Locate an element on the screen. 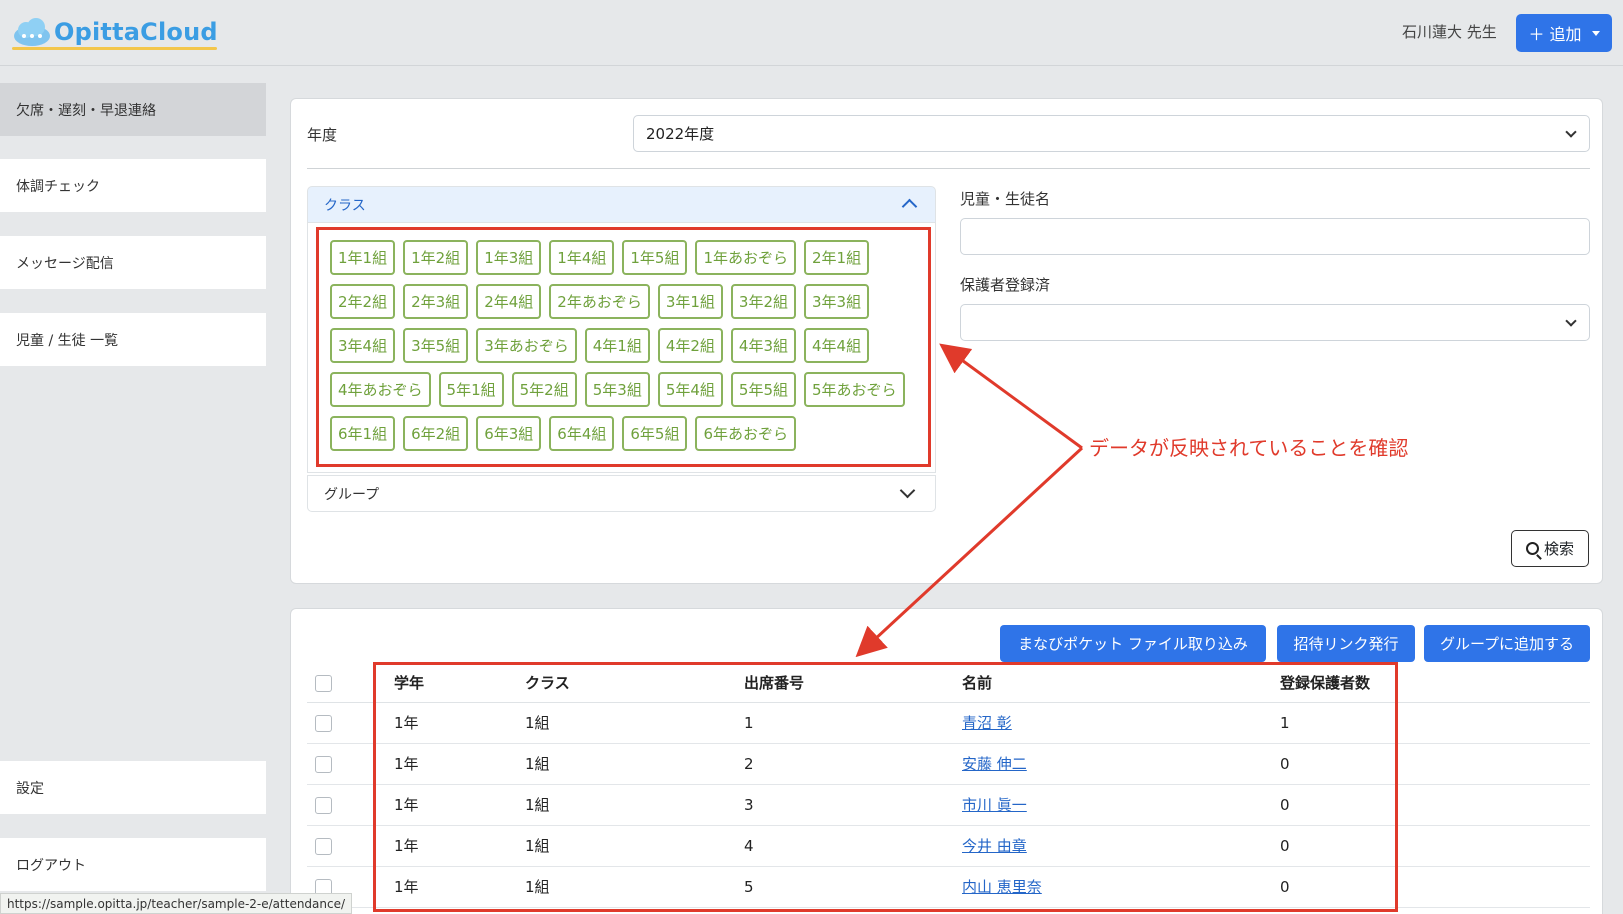 The image size is (1623, 914). add-button: ＋ 追加 is located at coordinates (1564, 33).